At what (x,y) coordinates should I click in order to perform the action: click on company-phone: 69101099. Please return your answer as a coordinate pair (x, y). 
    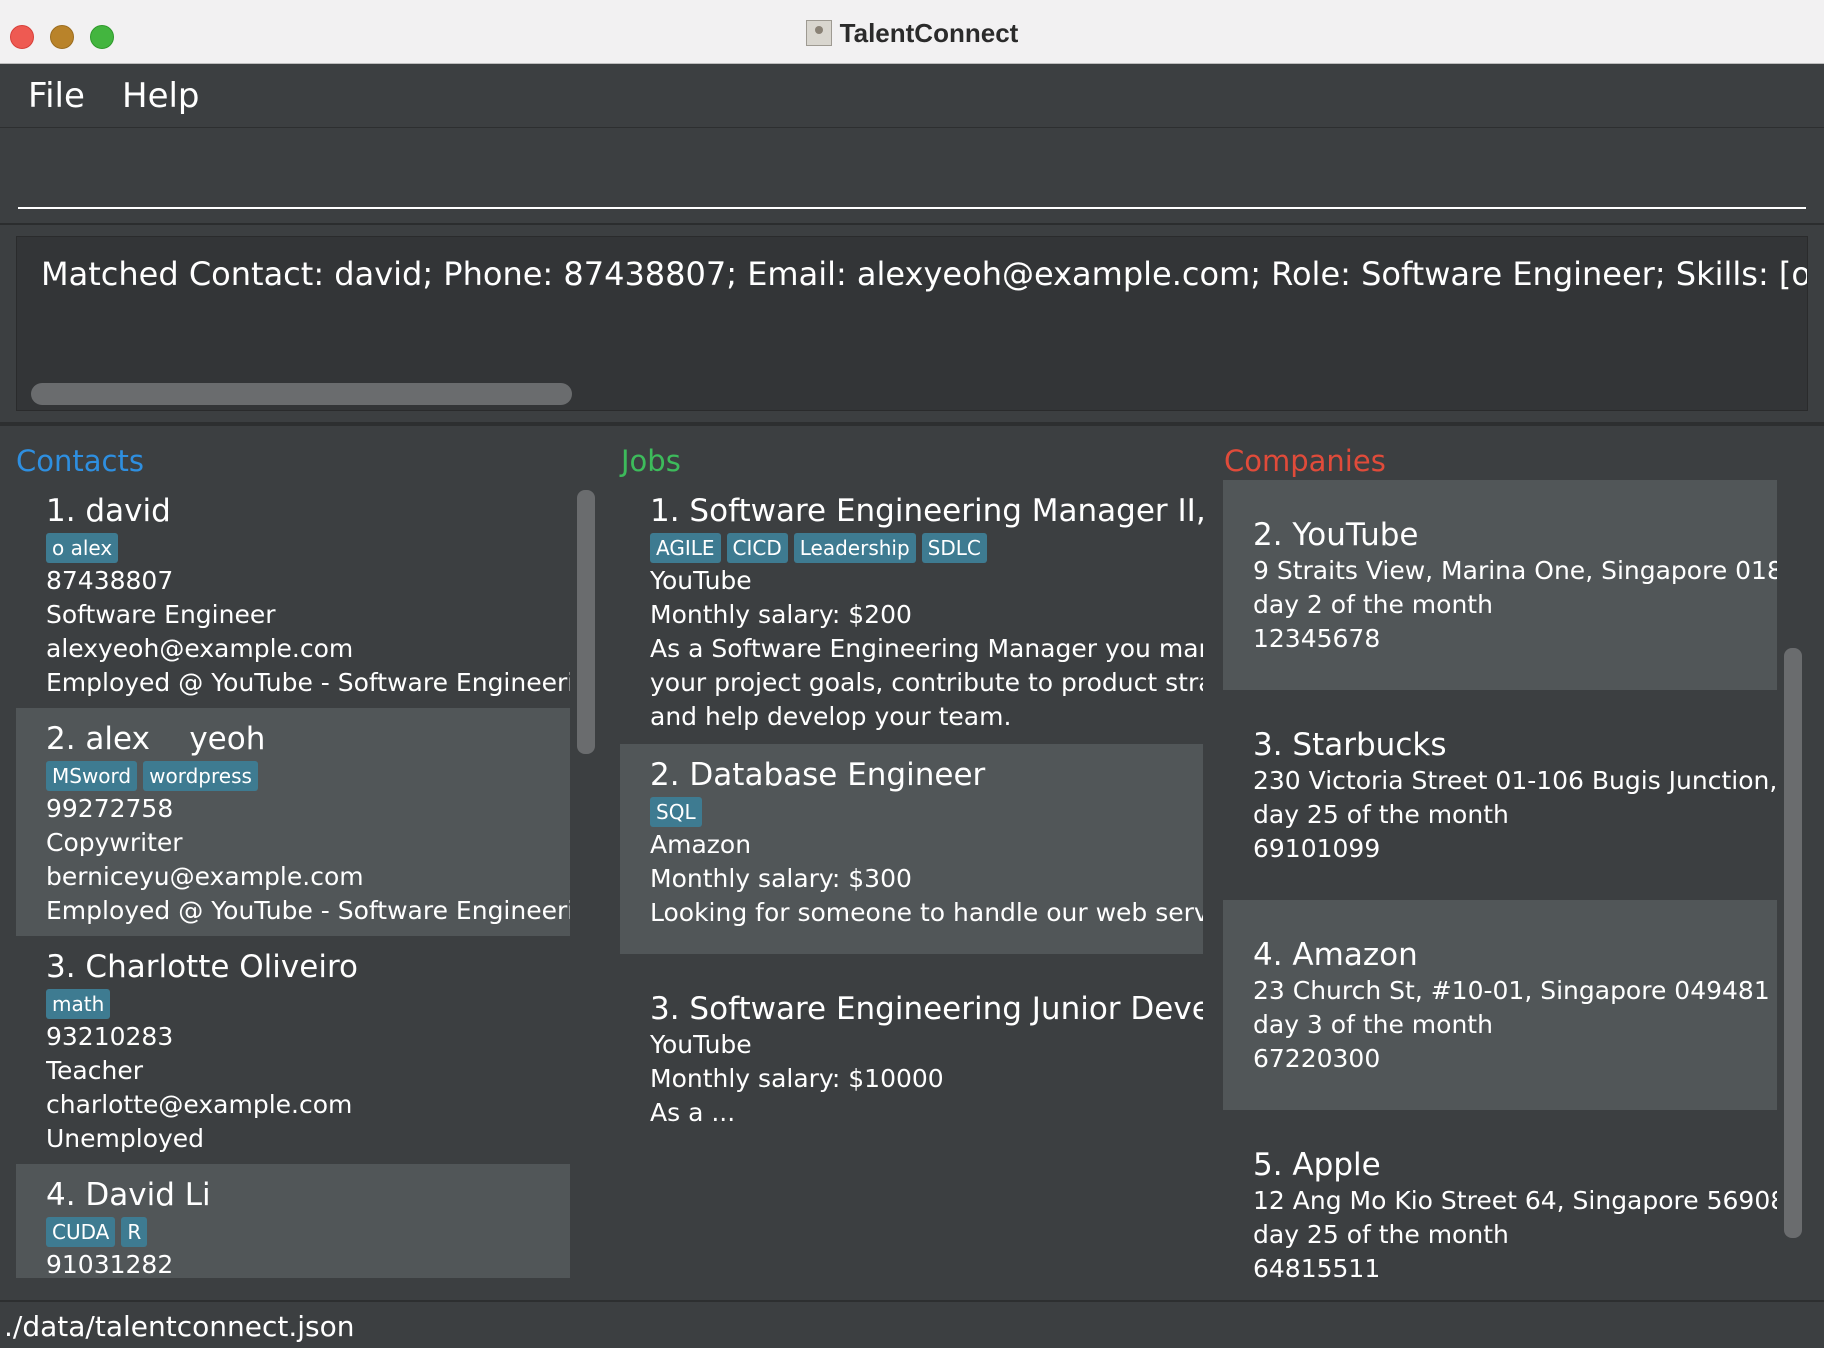
    Looking at the image, I should click on (1317, 848).